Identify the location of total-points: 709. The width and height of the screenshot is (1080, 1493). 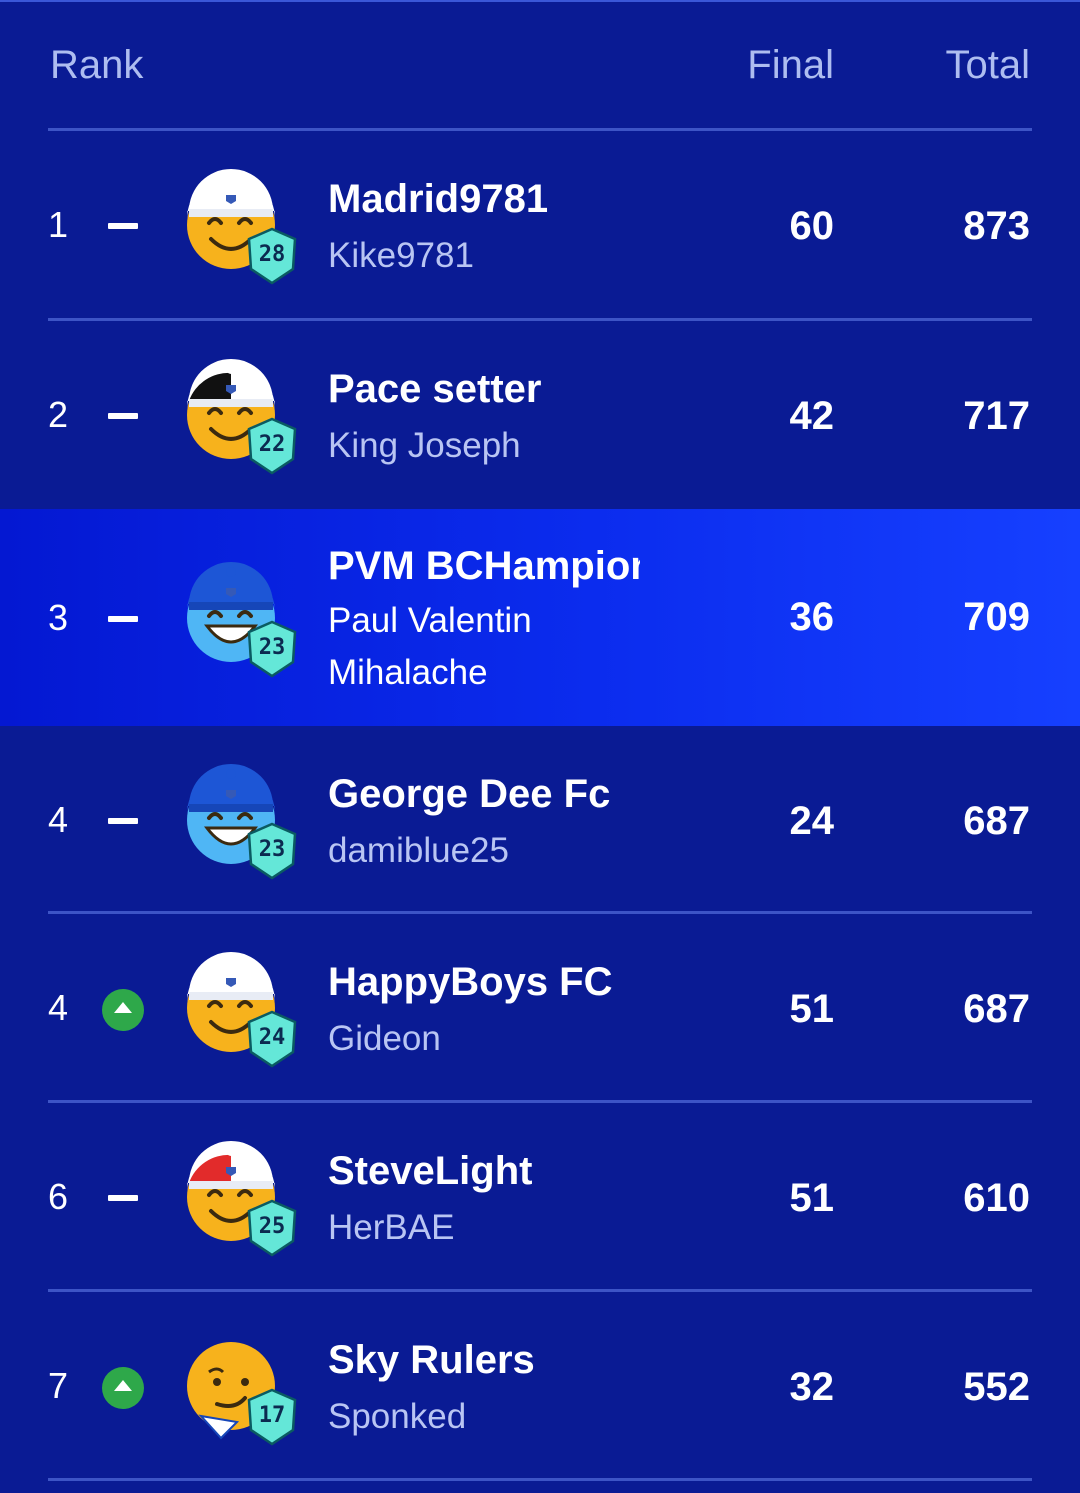
(996, 617).